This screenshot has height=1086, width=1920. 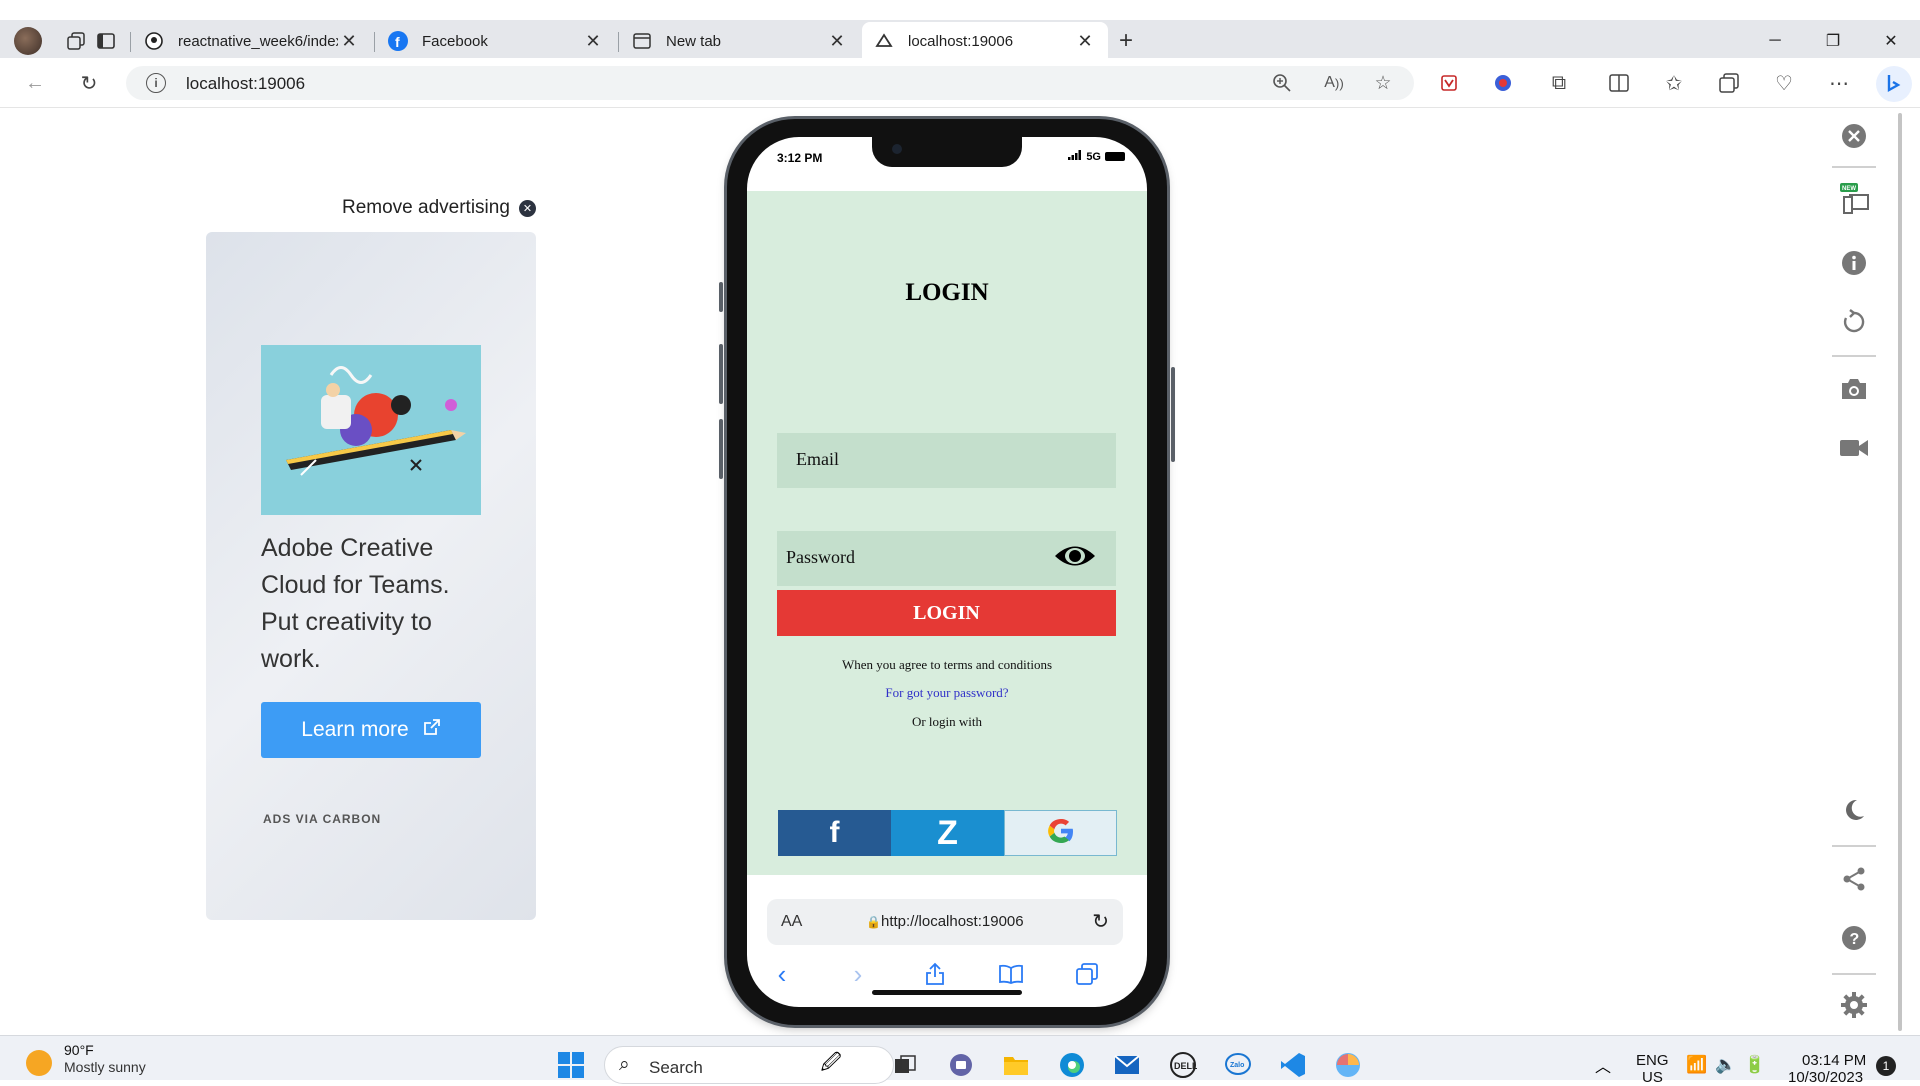 I want to click on google-login-button, so click(x=1060, y=833).